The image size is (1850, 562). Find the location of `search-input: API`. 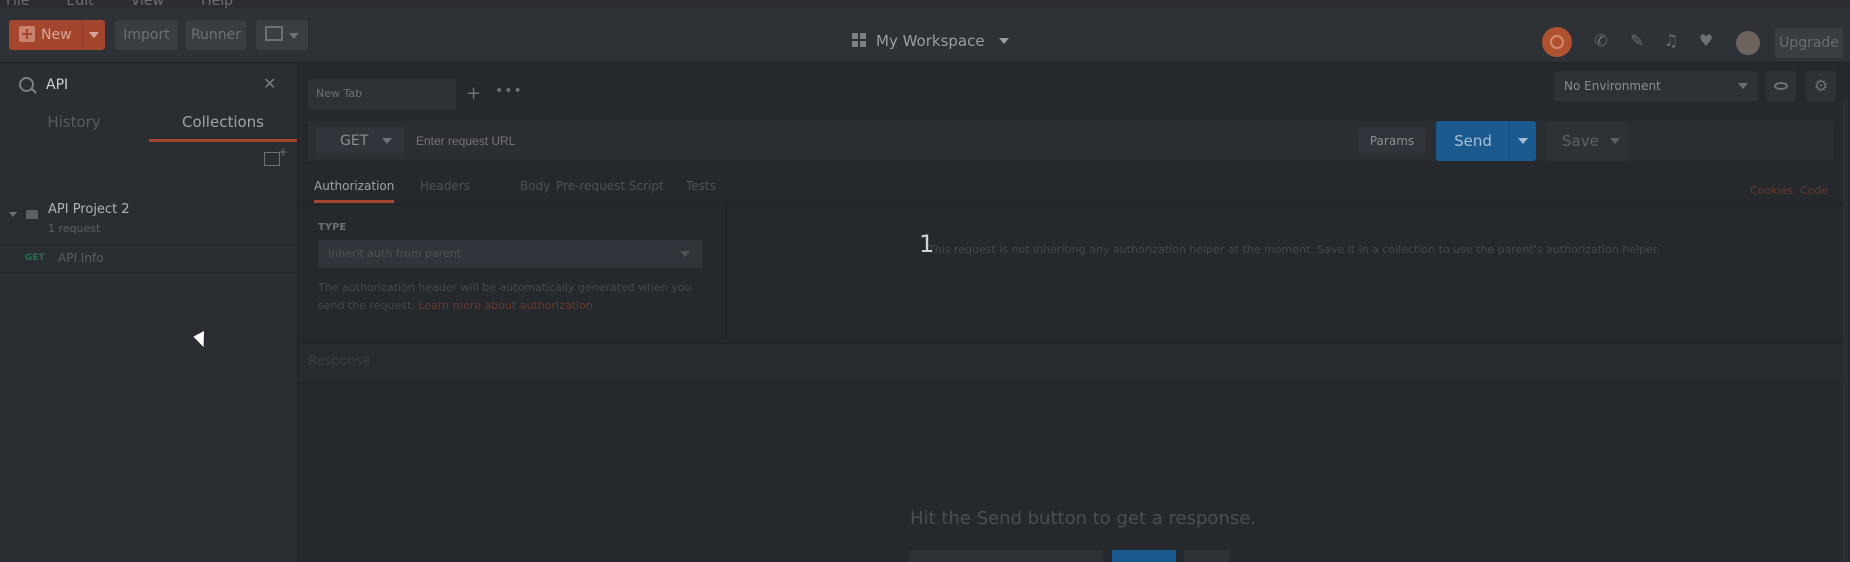

search-input: API is located at coordinates (57, 85).